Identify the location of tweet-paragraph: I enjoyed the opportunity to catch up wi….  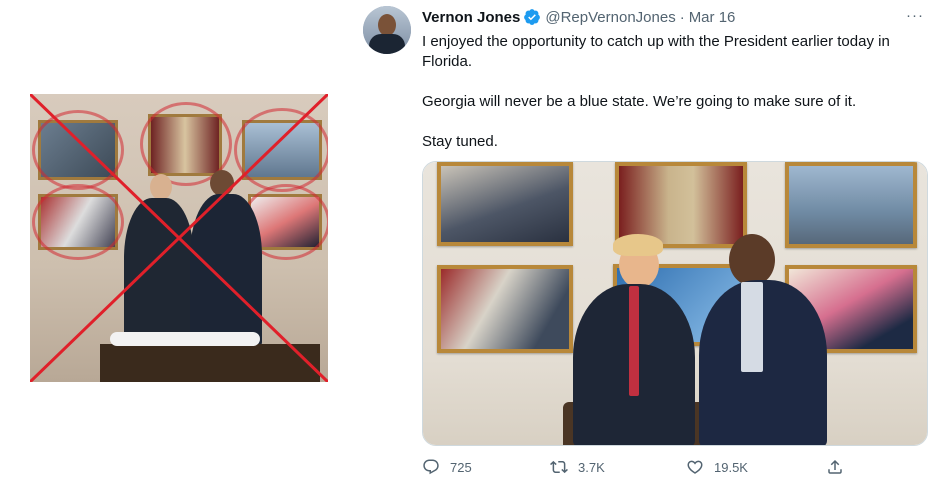
(656, 51).